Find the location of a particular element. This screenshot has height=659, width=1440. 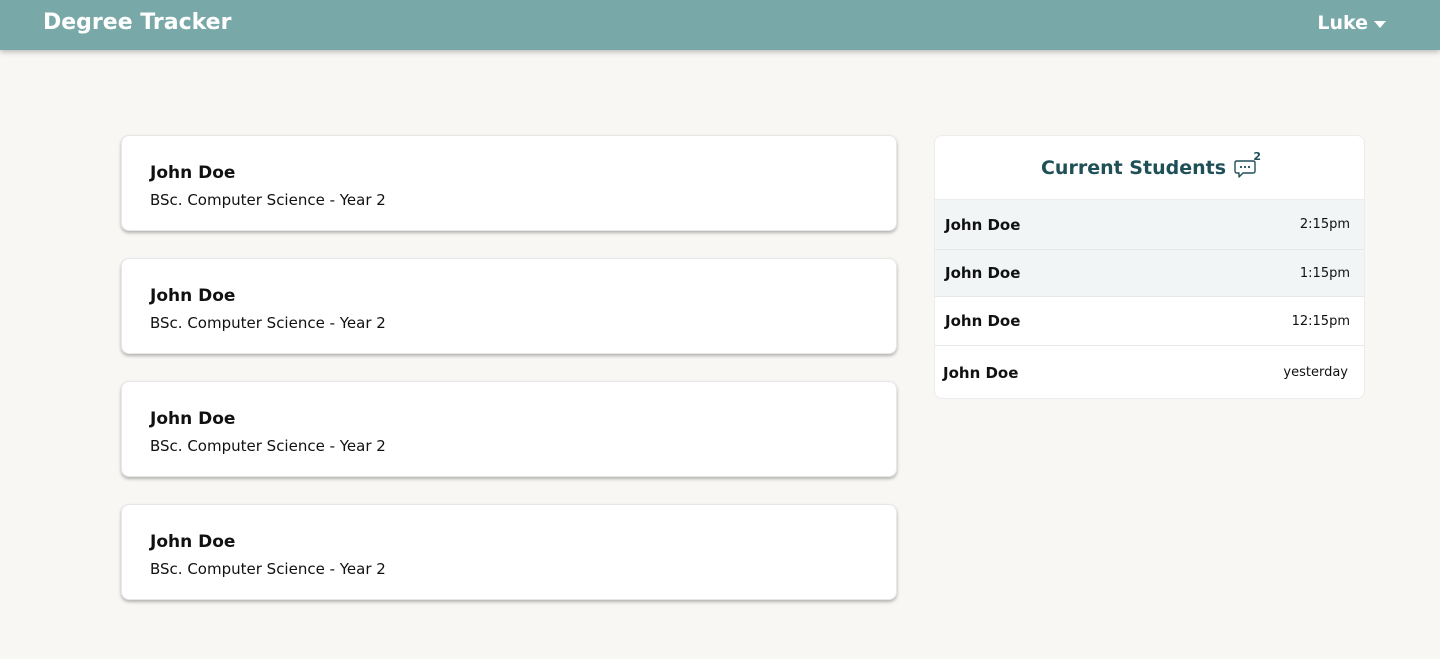

student-row: John Doe 1:15pm is located at coordinates (1149, 273).